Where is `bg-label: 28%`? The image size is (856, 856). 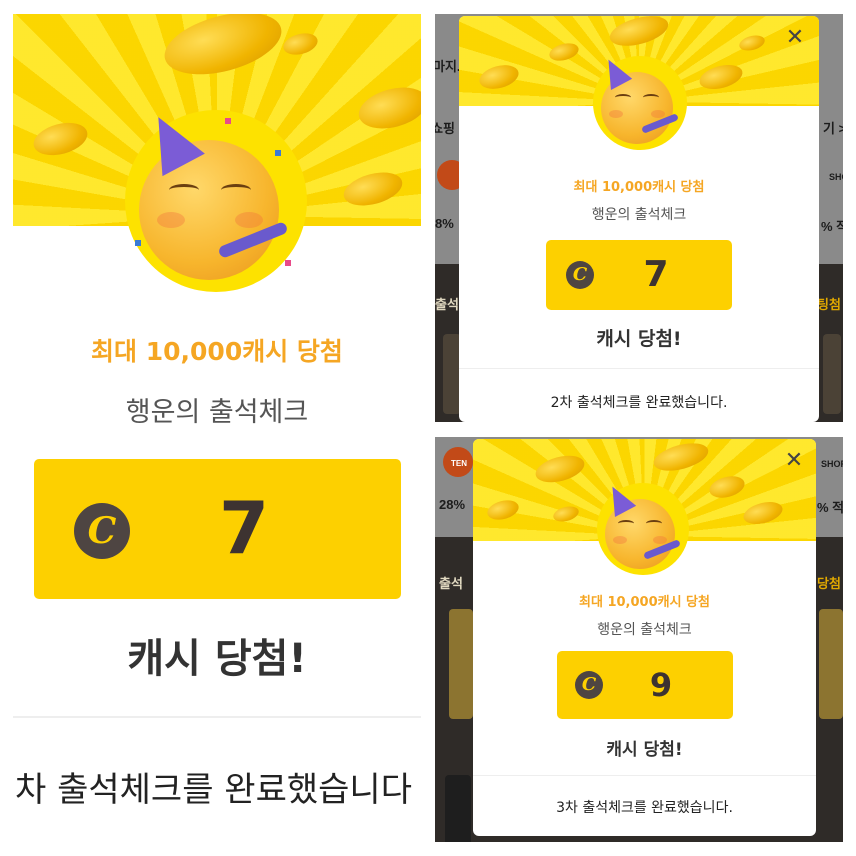 bg-label: 28% is located at coordinates (452, 504).